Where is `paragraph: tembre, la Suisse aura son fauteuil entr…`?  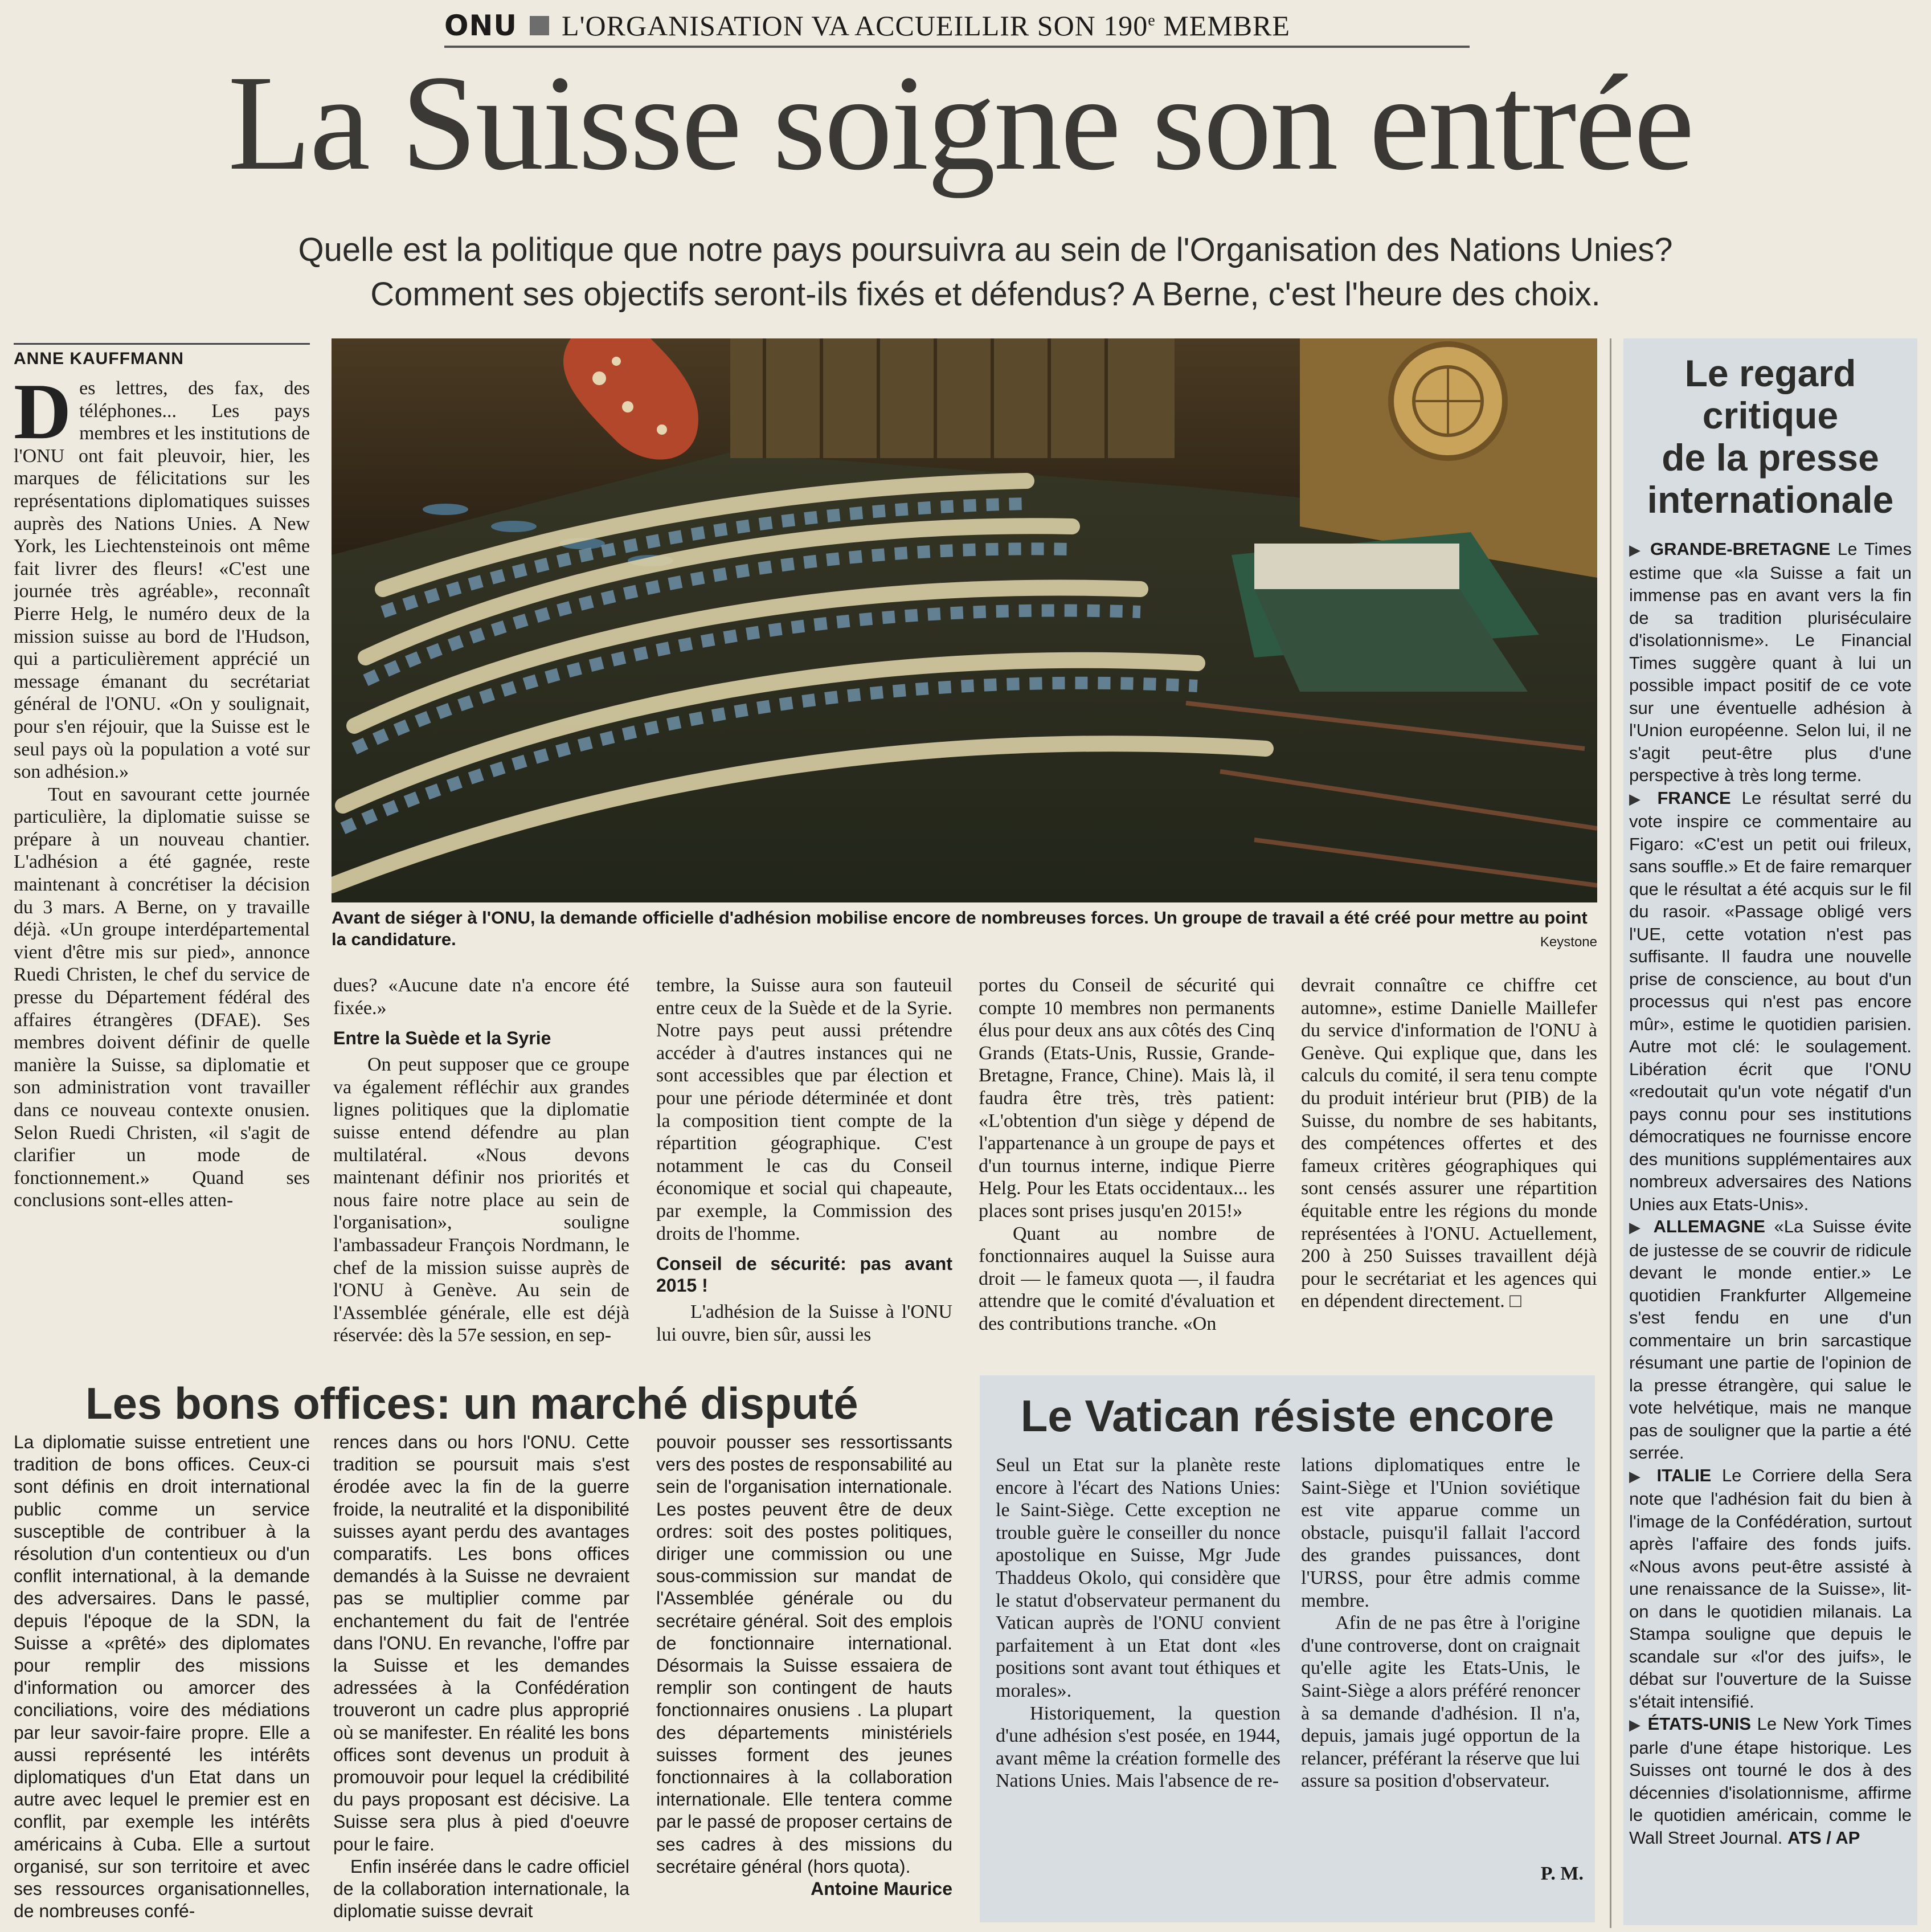 paragraph: tembre, la Suisse aura son fauteuil entr… is located at coordinates (804, 1109).